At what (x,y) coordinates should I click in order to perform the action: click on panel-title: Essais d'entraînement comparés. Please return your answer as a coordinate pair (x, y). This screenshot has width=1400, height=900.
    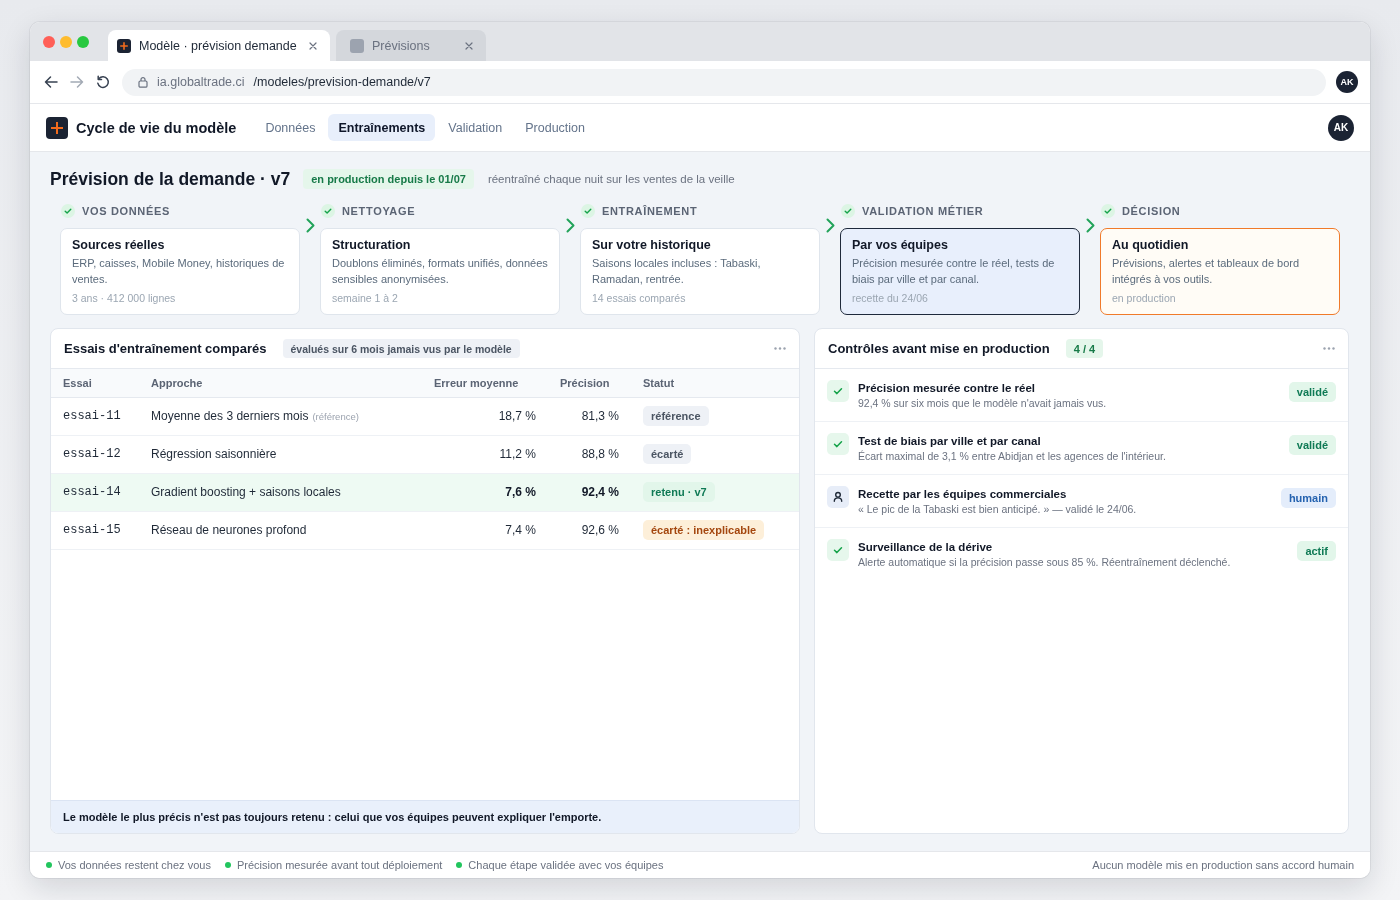
    Looking at the image, I should click on (165, 348).